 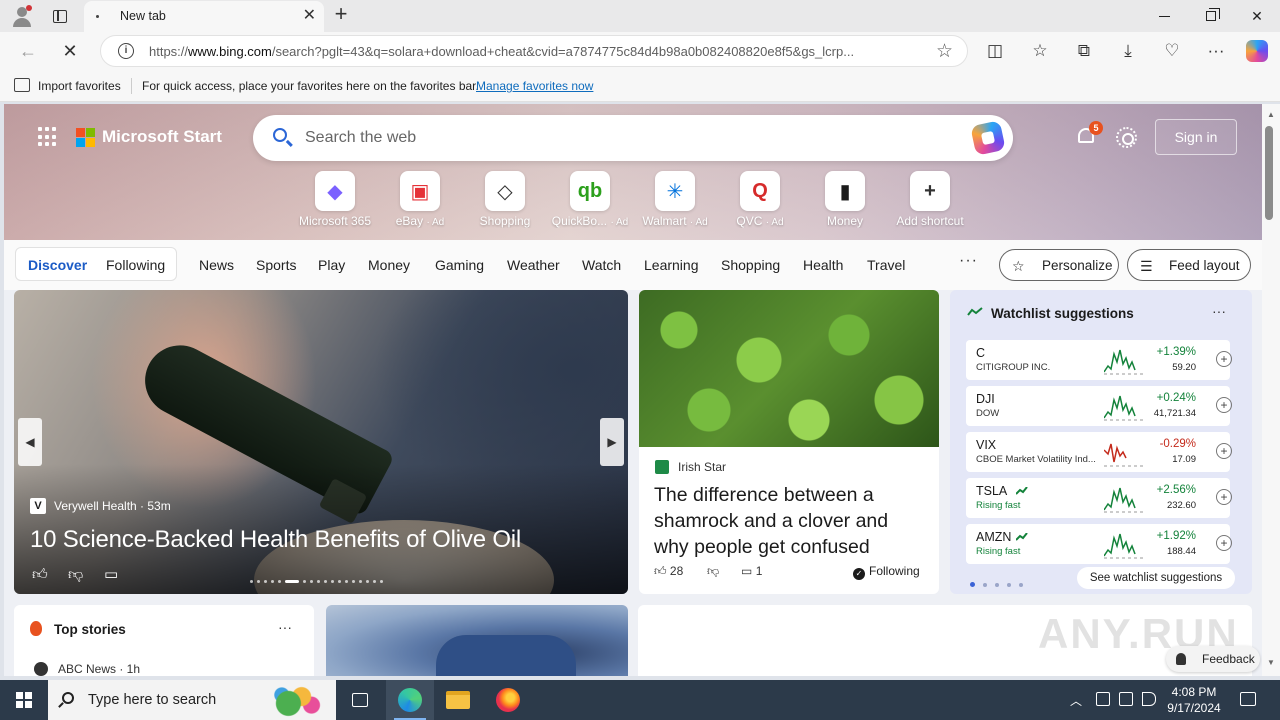 I want to click on feed-layout-button: ☰ Feed layout, so click(x=1189, y=265).